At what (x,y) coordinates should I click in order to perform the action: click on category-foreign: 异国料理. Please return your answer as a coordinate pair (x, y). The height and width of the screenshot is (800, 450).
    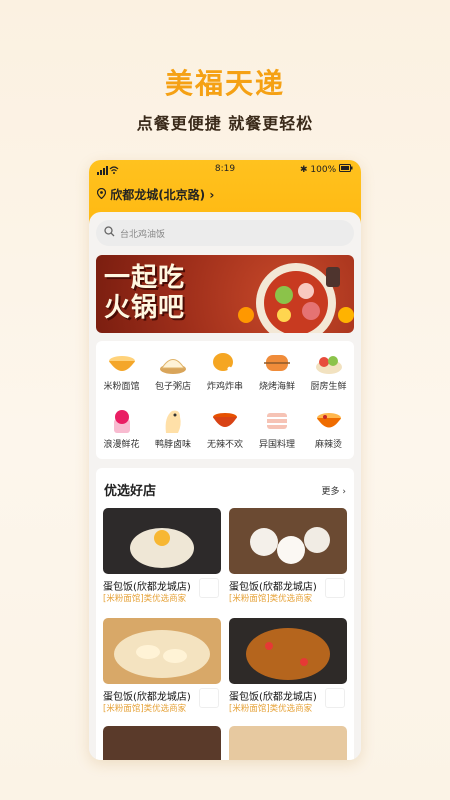
    Looking at the image, I should click on (277, 432).